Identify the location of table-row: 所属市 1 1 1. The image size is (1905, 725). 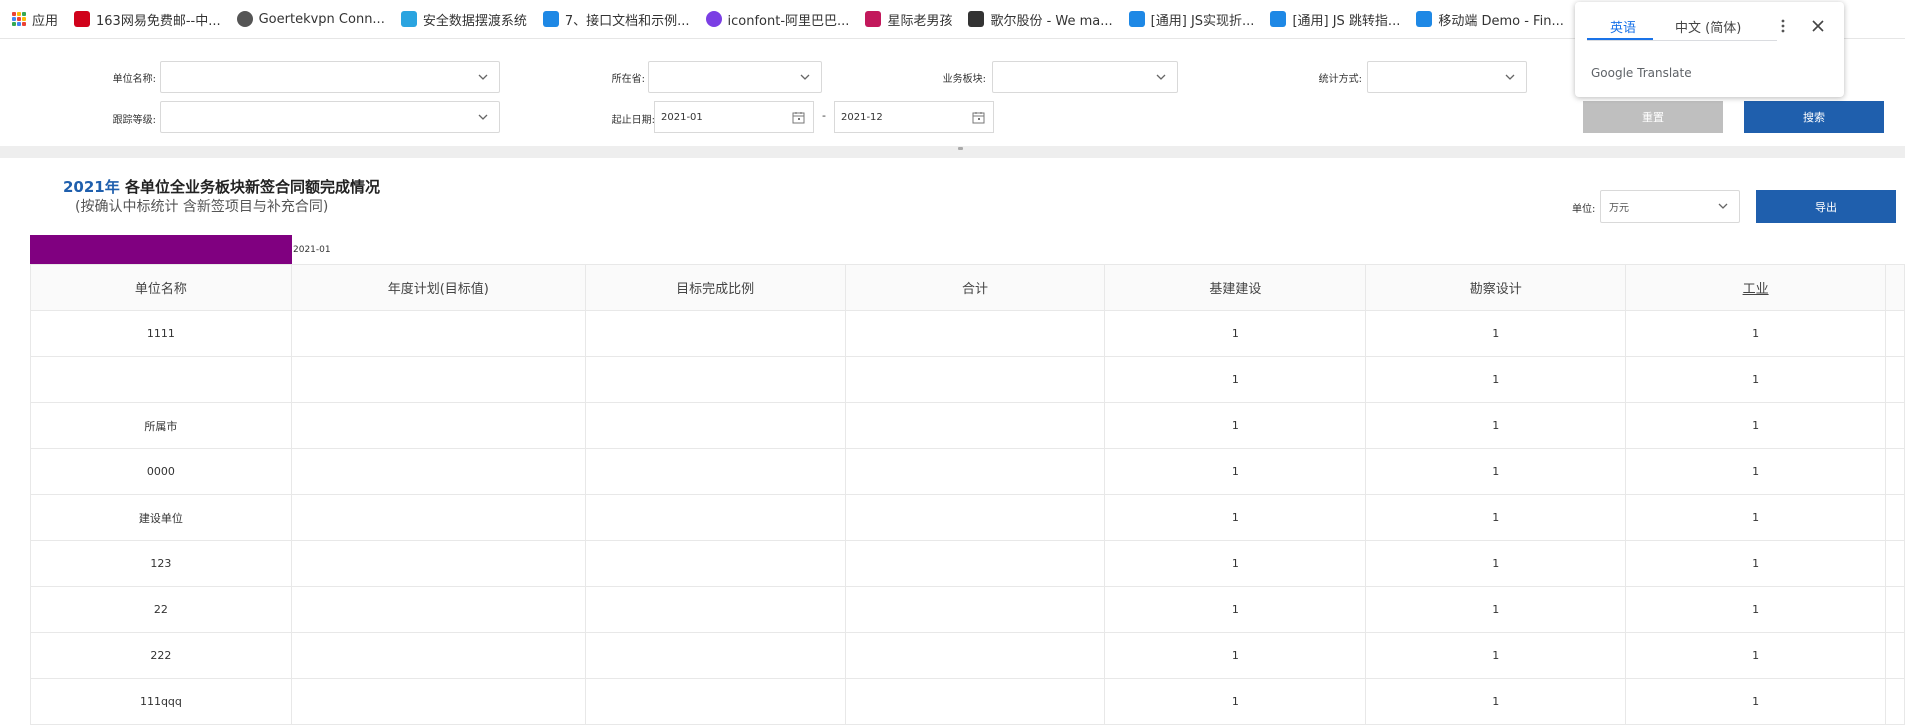
(968, 426).